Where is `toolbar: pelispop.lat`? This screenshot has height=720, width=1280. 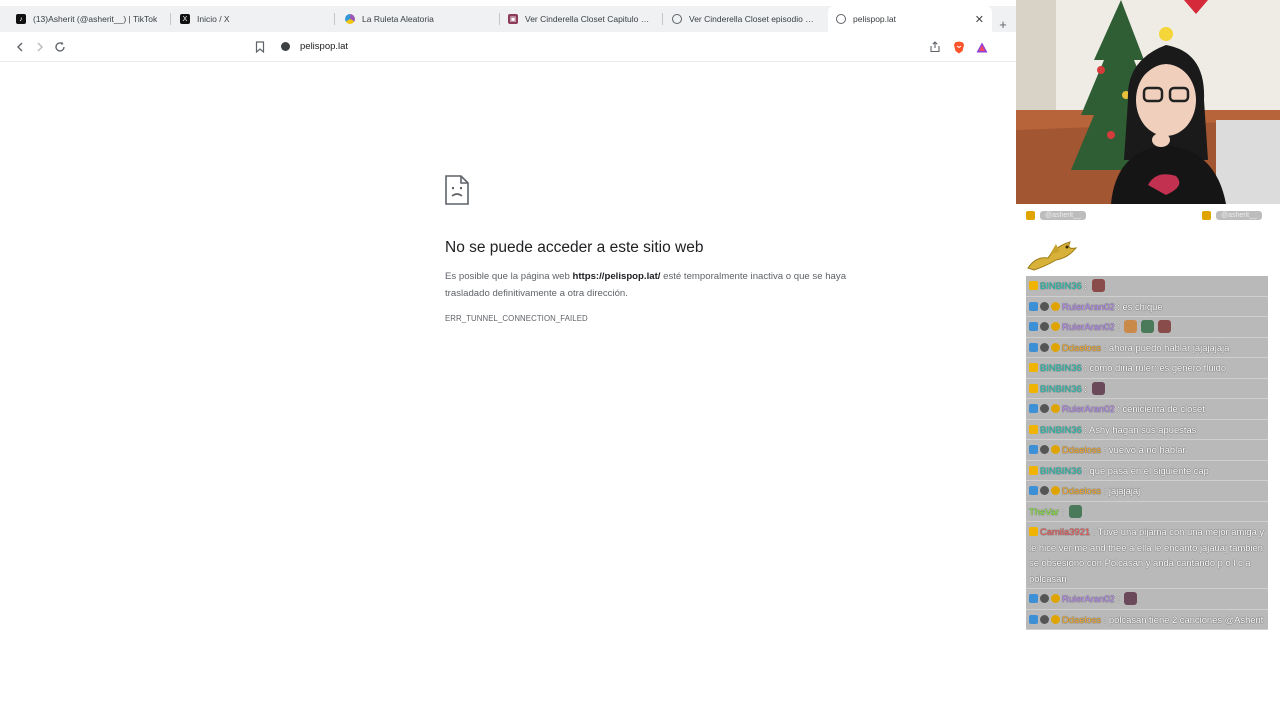 toolbar: pelispop.lat is located at coordinates (508, 47).